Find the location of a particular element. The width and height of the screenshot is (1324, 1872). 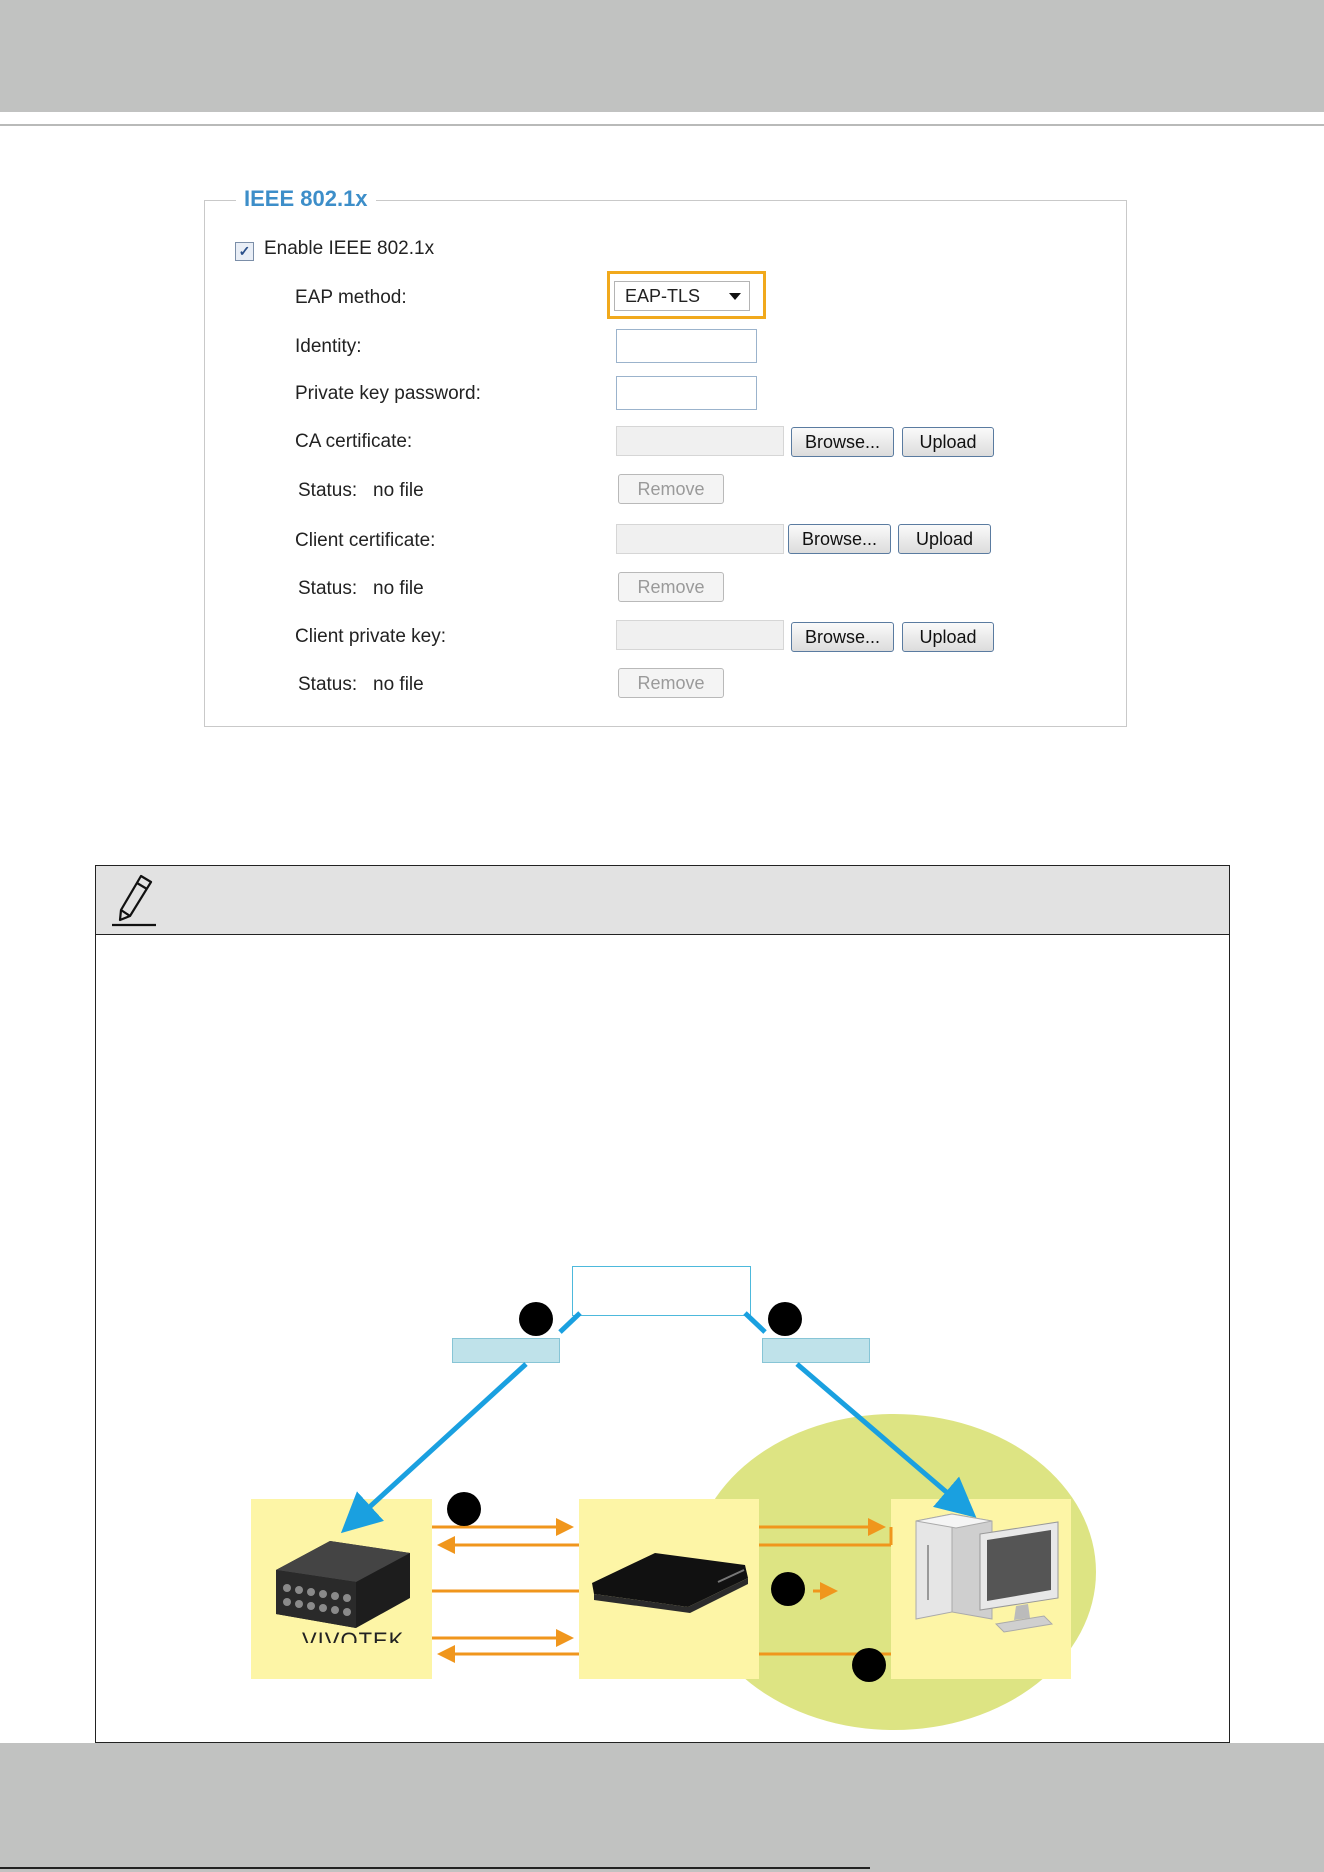

left-certificate-tag is located at coordinates (506, 1350).